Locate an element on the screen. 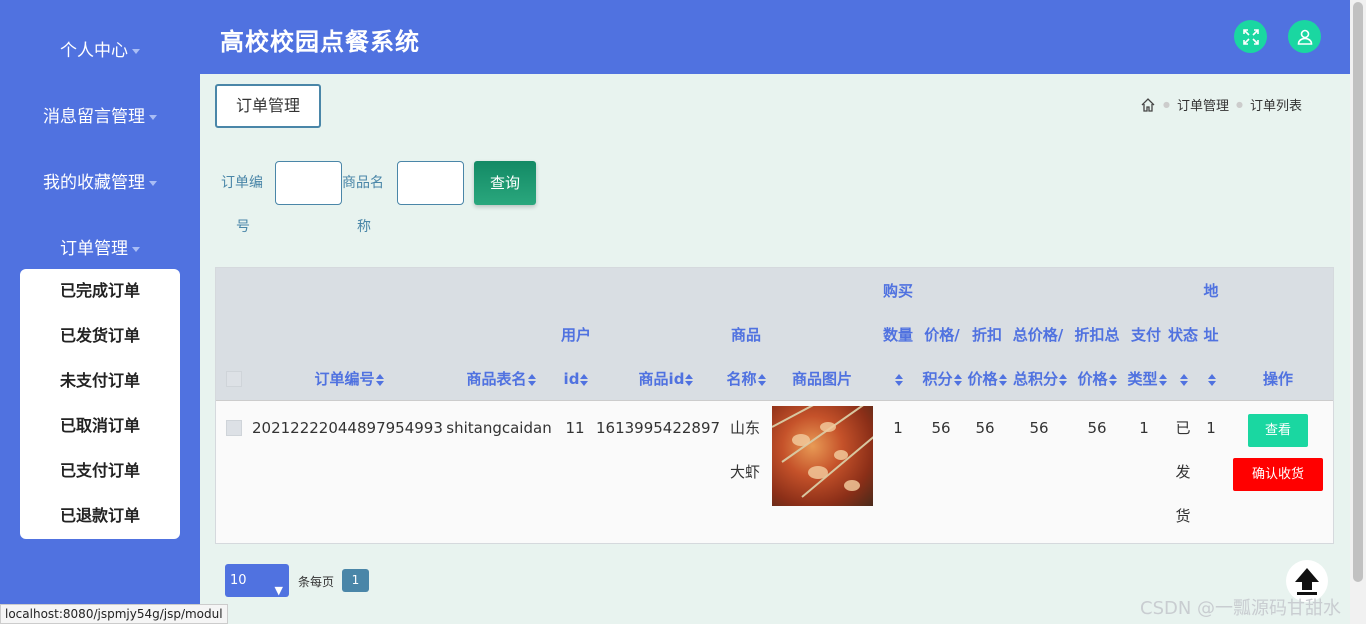 Image resolution: width=1366 pixels, height=624 pixels. th-actions: 操作 is located at coordinates (1277, 379).